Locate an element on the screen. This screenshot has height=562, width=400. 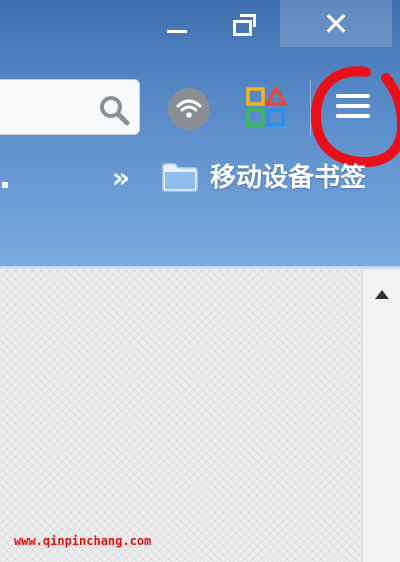
search-icon is located at coordinates (114, 110).